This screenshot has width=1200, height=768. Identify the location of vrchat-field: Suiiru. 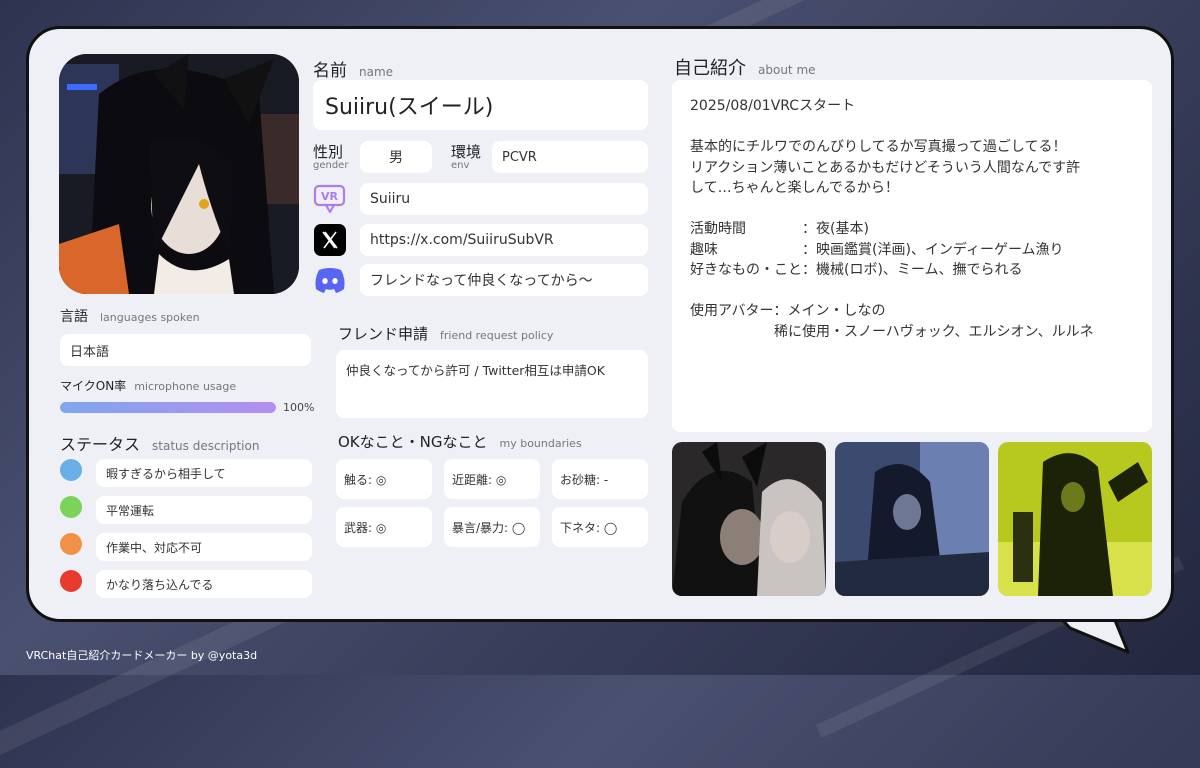
(504, 199).